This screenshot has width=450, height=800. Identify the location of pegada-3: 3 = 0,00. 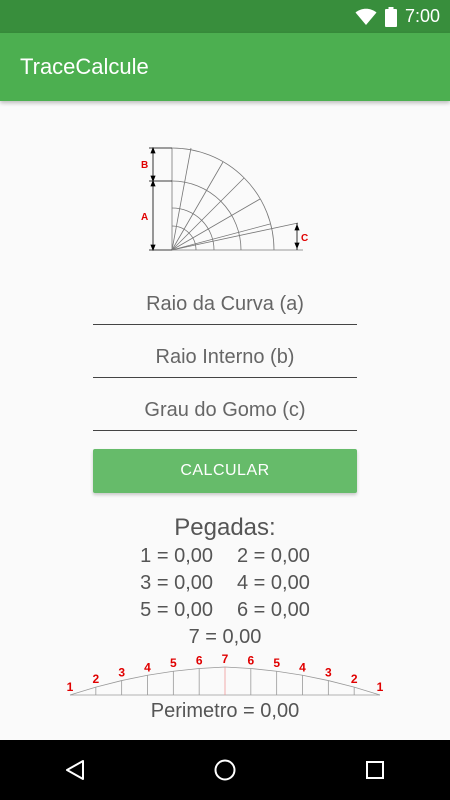
(176, 583).